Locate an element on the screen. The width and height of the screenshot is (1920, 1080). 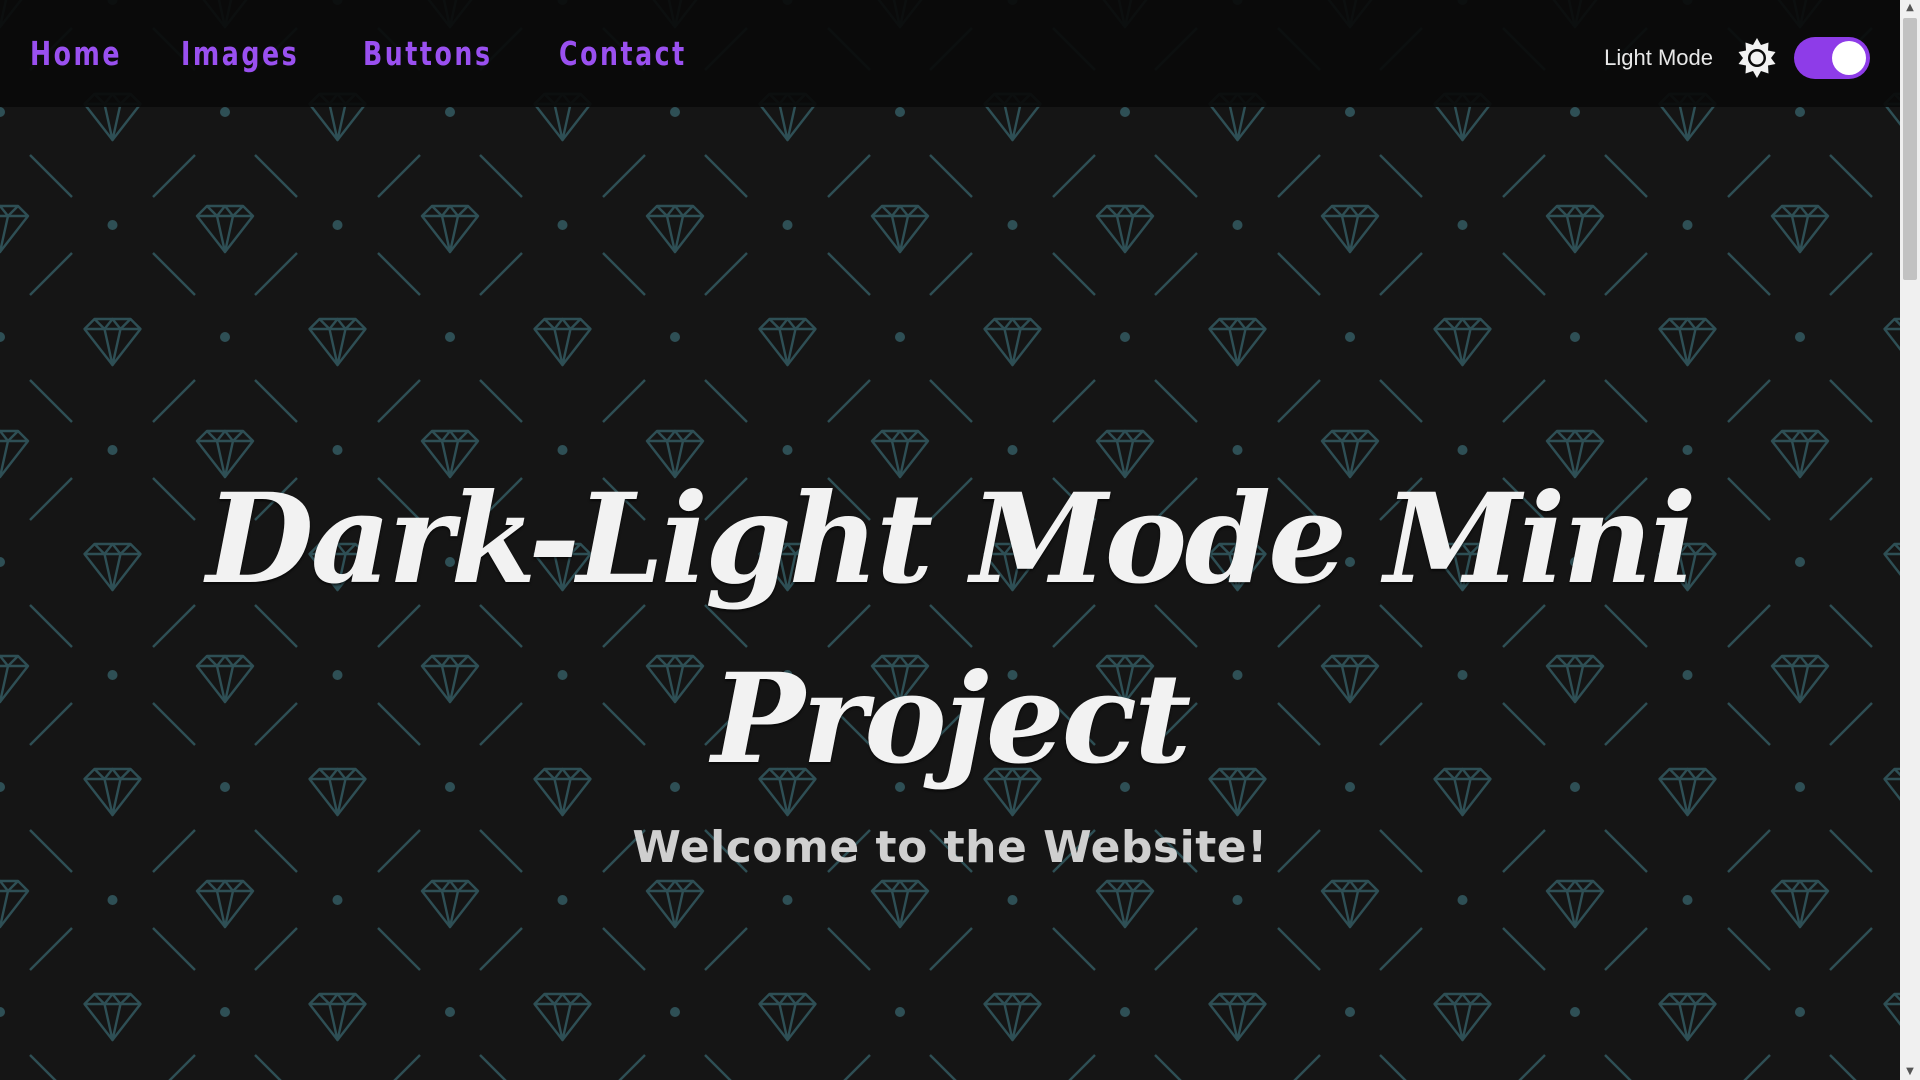
toggle-knob is located at coordinates (1849, 58).